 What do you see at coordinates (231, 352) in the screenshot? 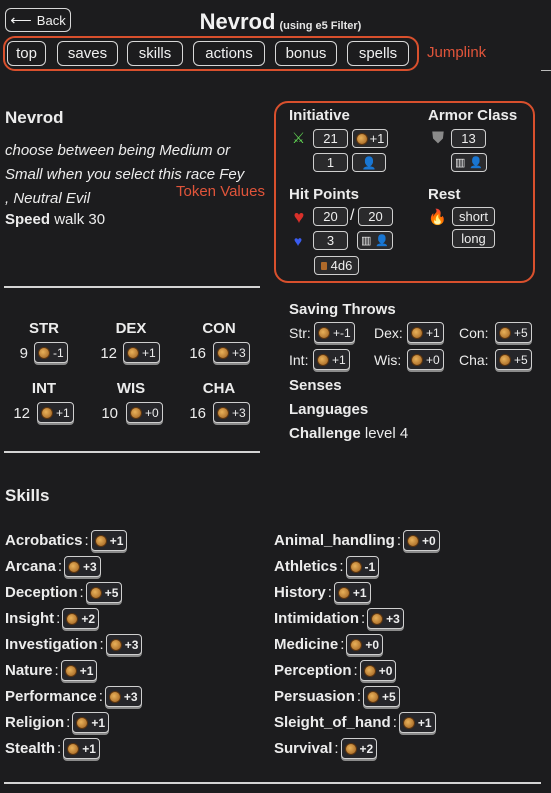
I see `ability-mod-con: +3` at bounding box center [231, 352].